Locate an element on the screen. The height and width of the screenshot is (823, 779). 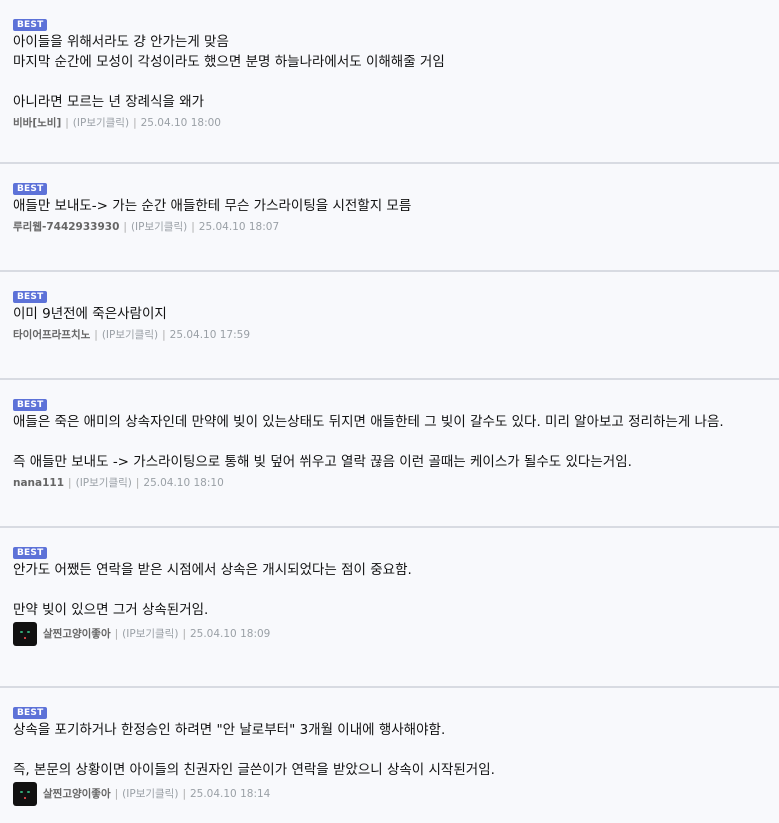
comment-text: 이미 9년전에 죽은사람이지 is located at coordinates (90, 314).